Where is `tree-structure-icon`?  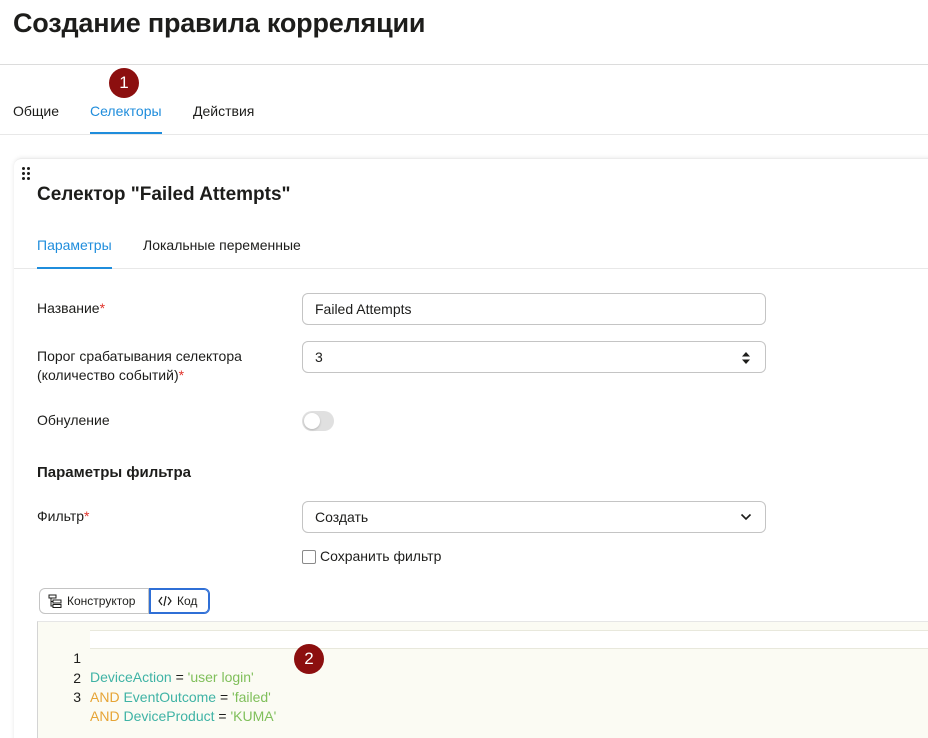
tree-structure-icon is located at coordinates (55, 601).